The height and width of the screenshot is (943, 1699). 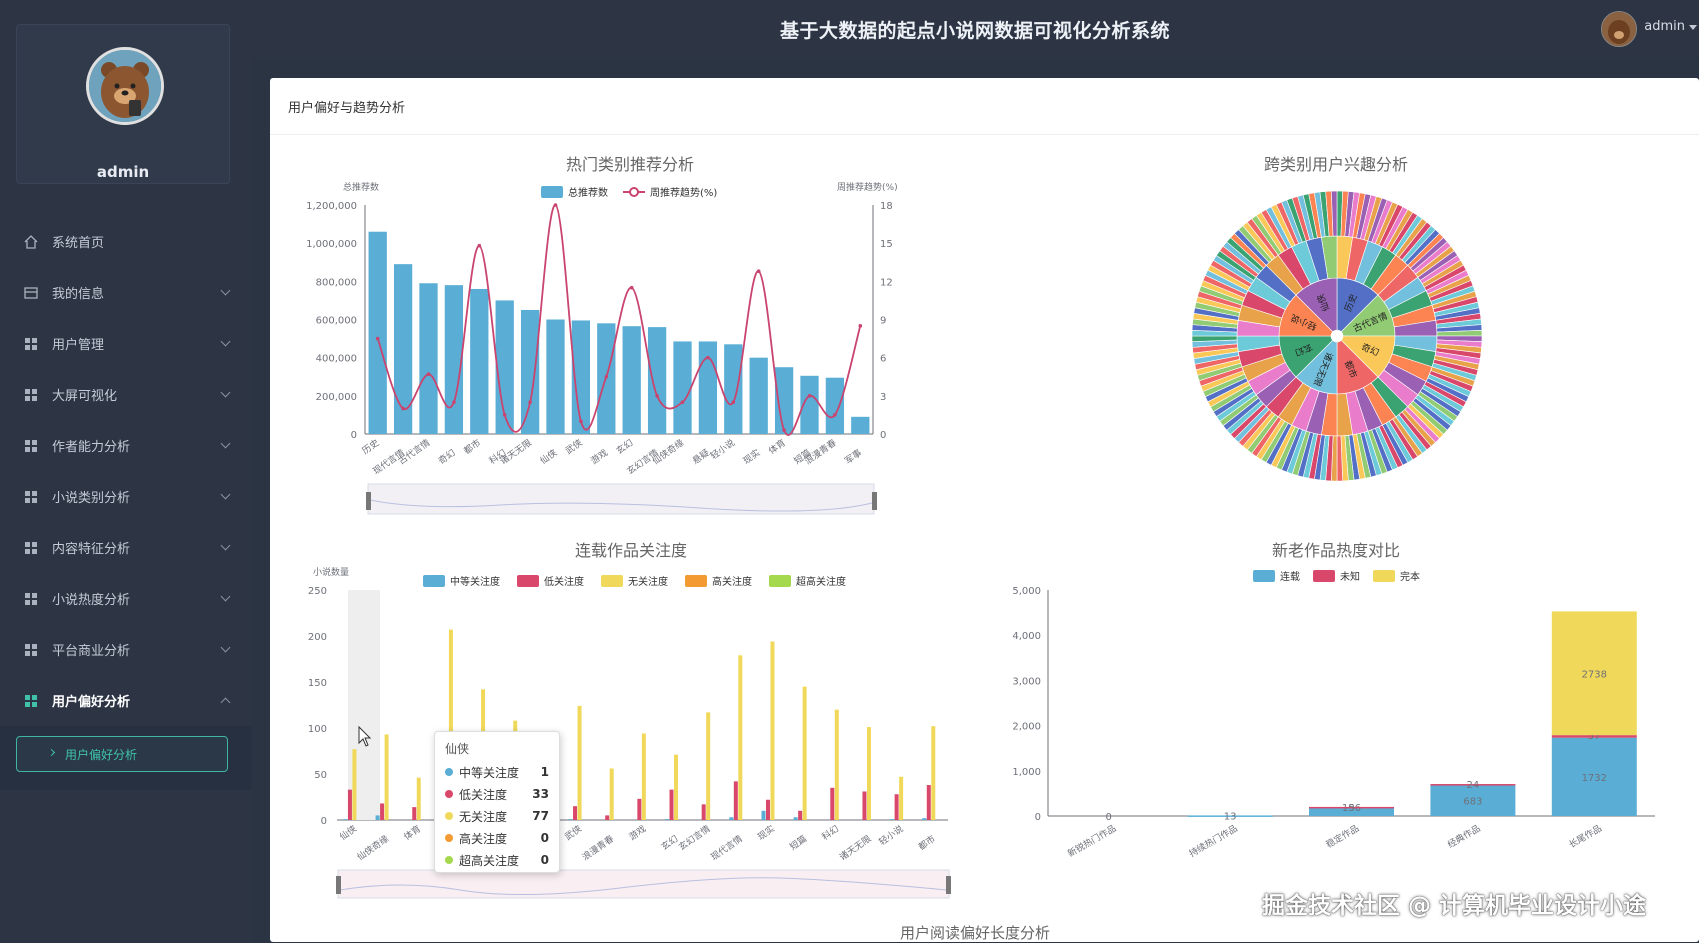 I want to click on bar-label: 1732, so click(x=1594, y=778).